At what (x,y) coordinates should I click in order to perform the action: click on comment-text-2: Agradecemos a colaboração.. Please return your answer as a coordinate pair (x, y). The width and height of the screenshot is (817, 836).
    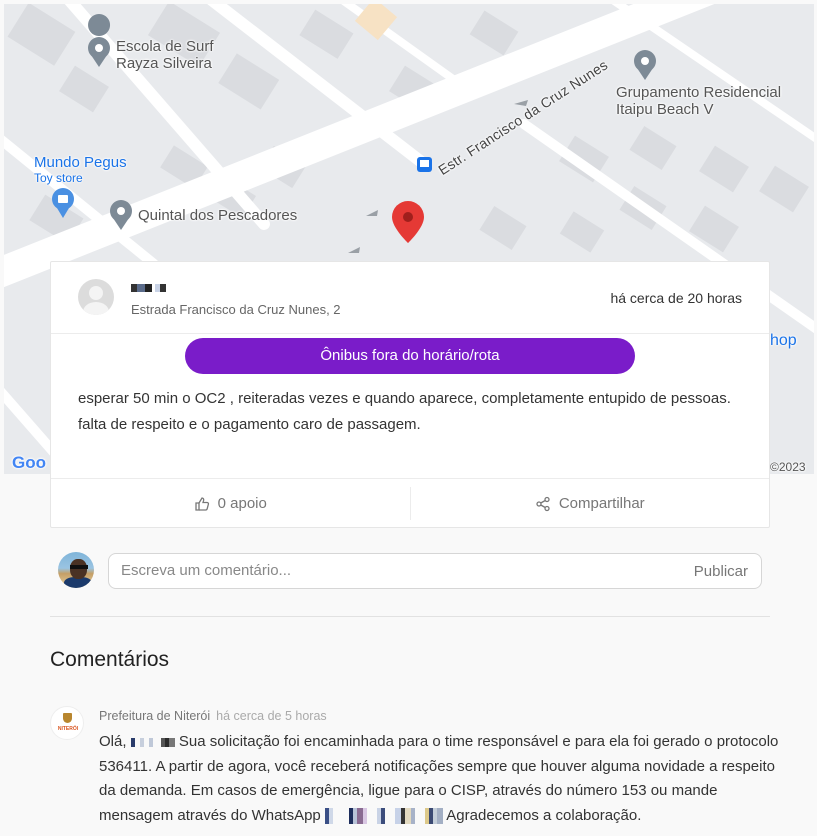
    Looking at the image, I should click on (544, 815).